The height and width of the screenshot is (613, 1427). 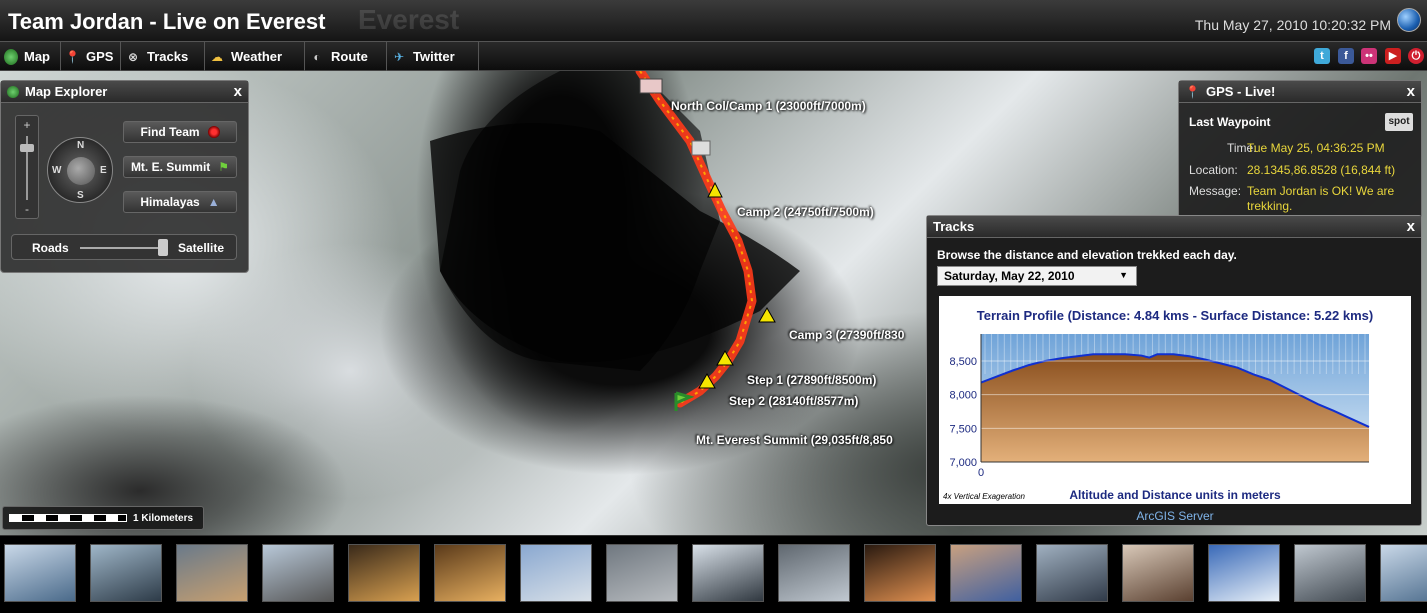 What do you see at coordinates (80, 195) in the screenshot?
I see `pan-south-button: S` at bounding box center [80, 195].